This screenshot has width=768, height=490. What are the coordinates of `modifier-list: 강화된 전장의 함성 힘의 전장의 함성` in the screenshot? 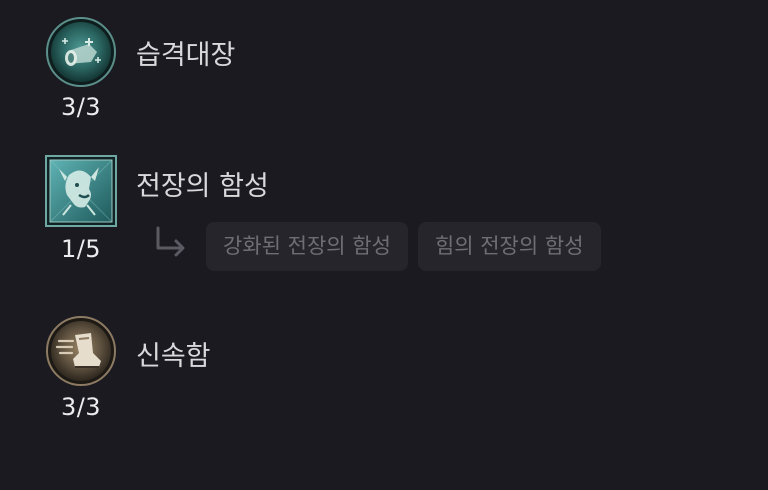 It's located at (403, 246).